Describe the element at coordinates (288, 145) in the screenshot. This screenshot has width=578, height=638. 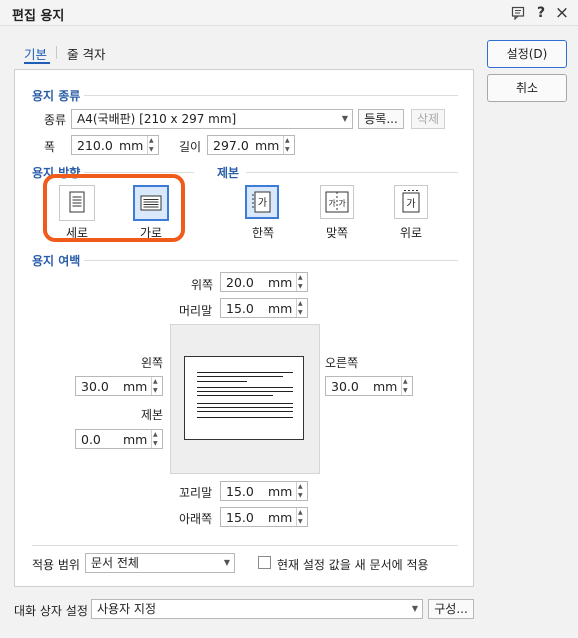
I see `length-stepper: ▲ ▼` at that location.